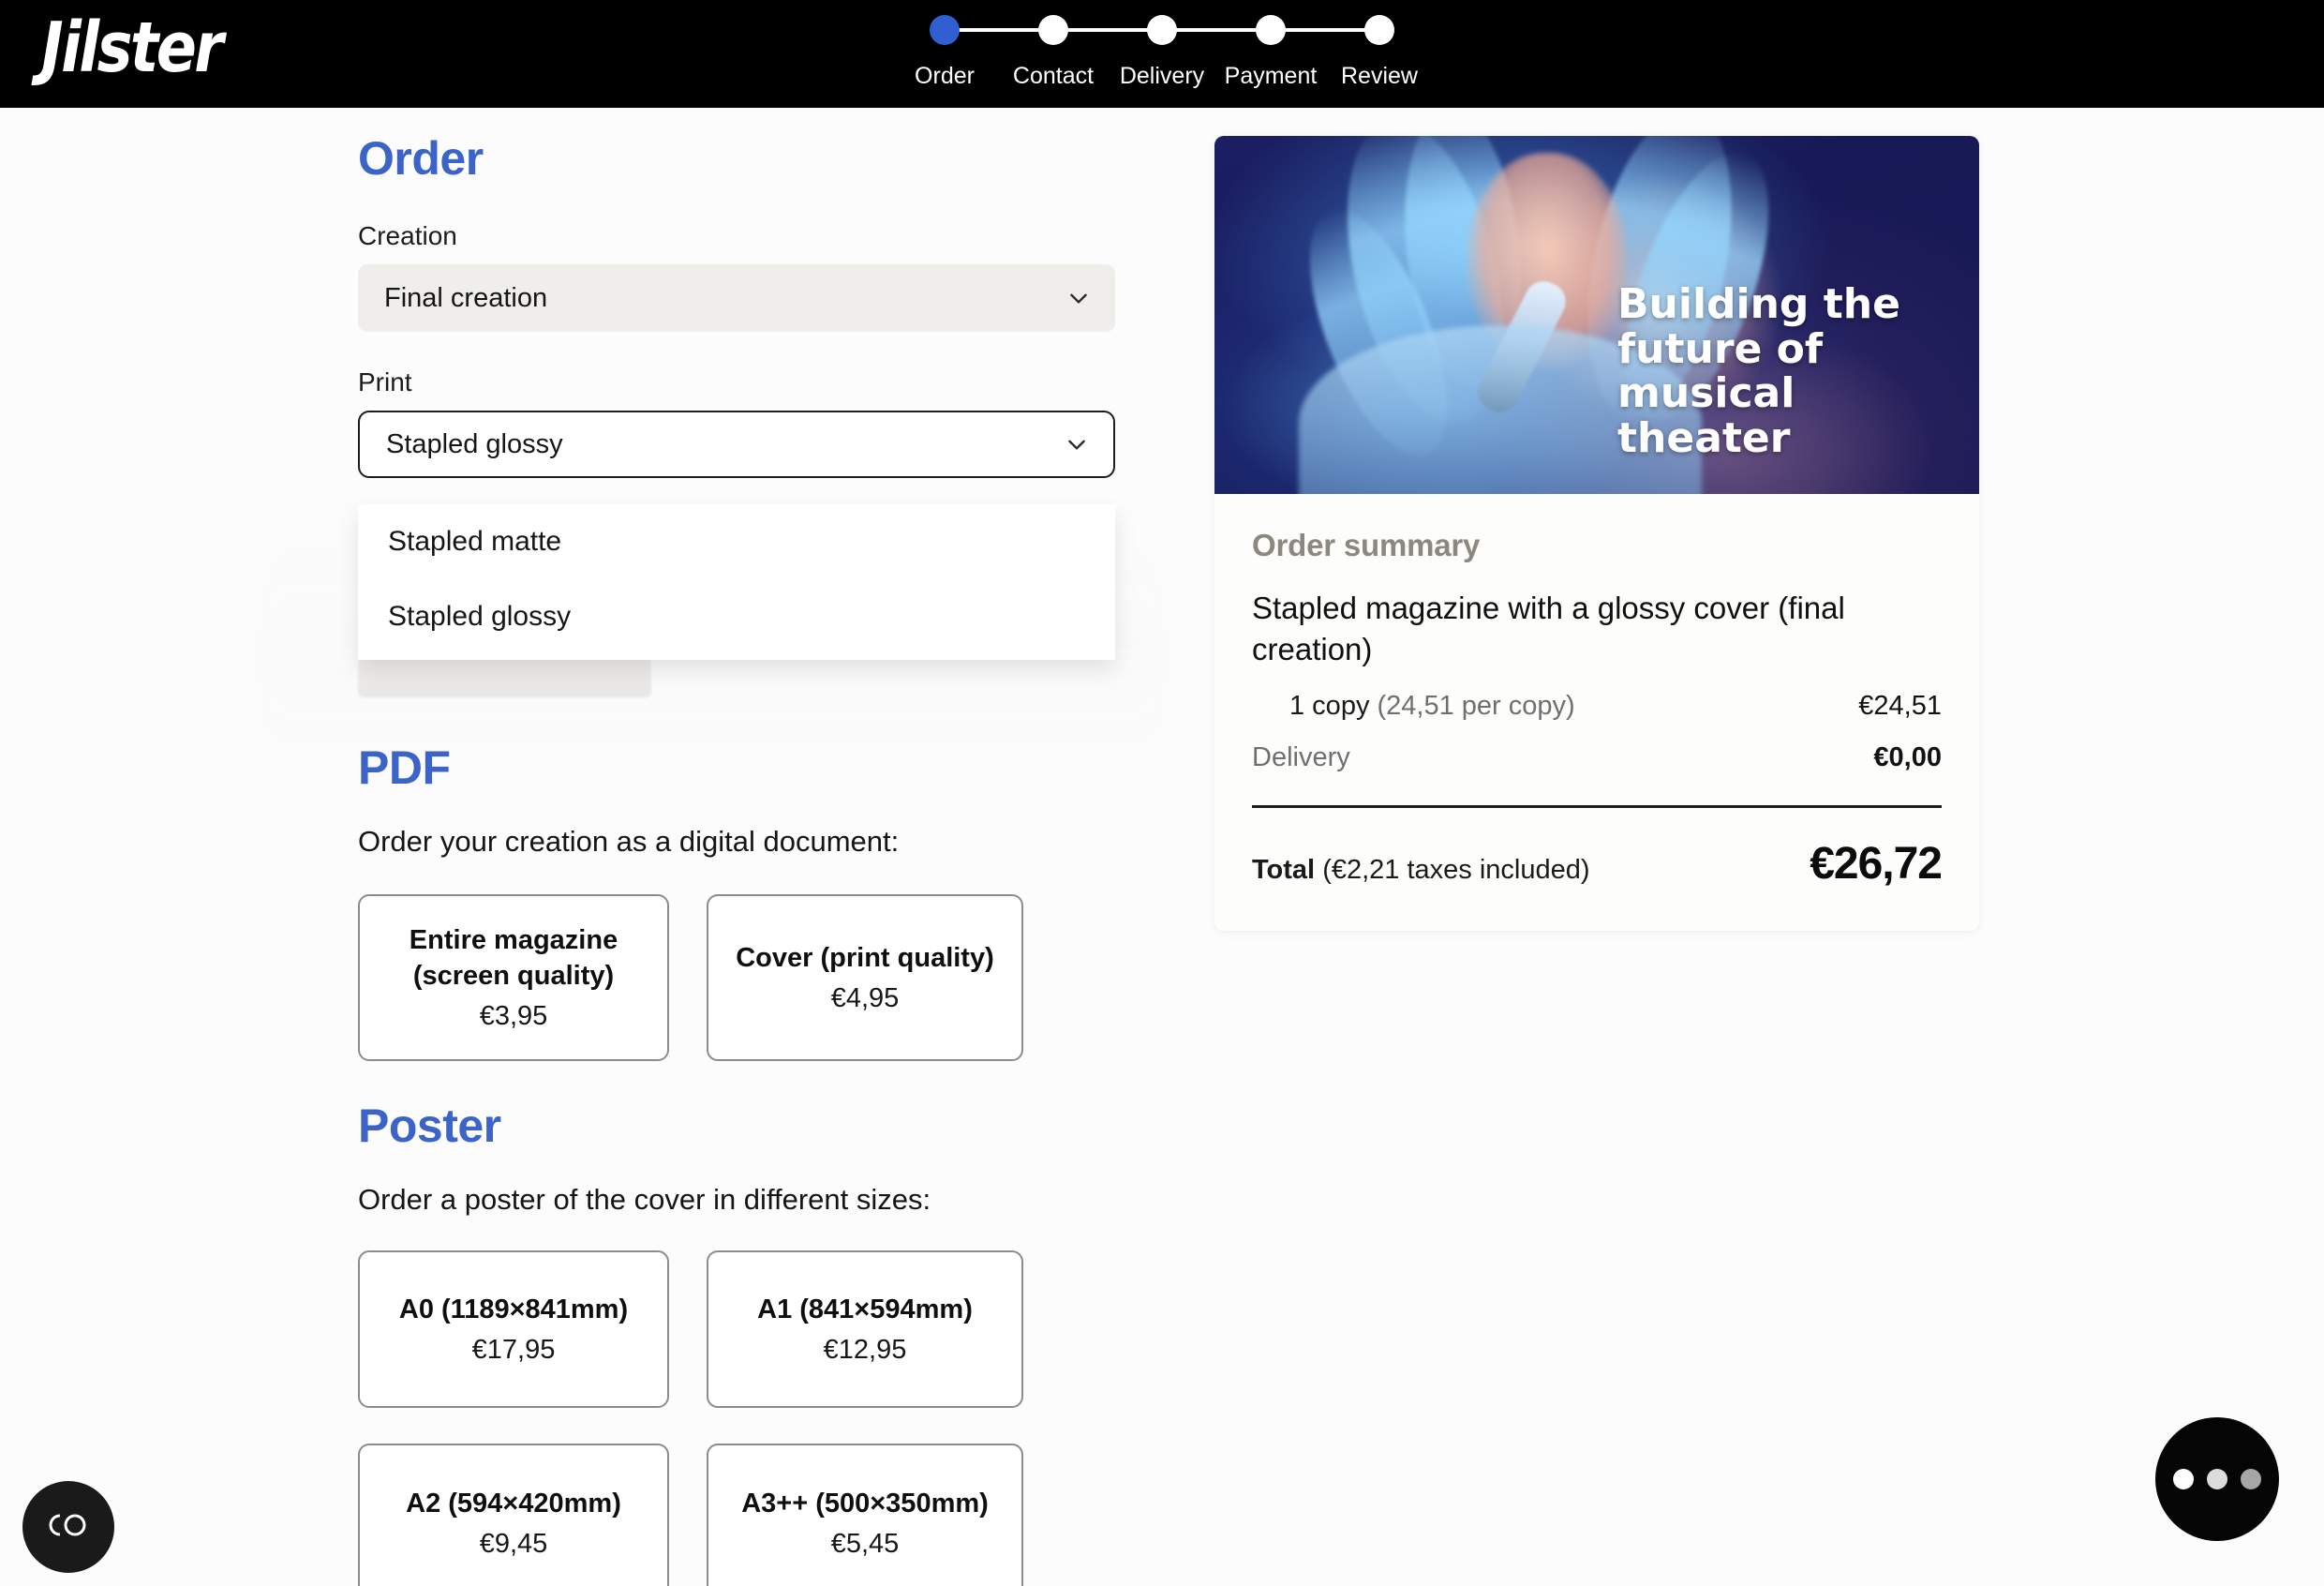 Image resolution: width=2324 pixels, height=1586 pixels. Describe the element at coordinates (1907, 757) in the screenshot. I see `delivery-amount: €0,00` at that location.